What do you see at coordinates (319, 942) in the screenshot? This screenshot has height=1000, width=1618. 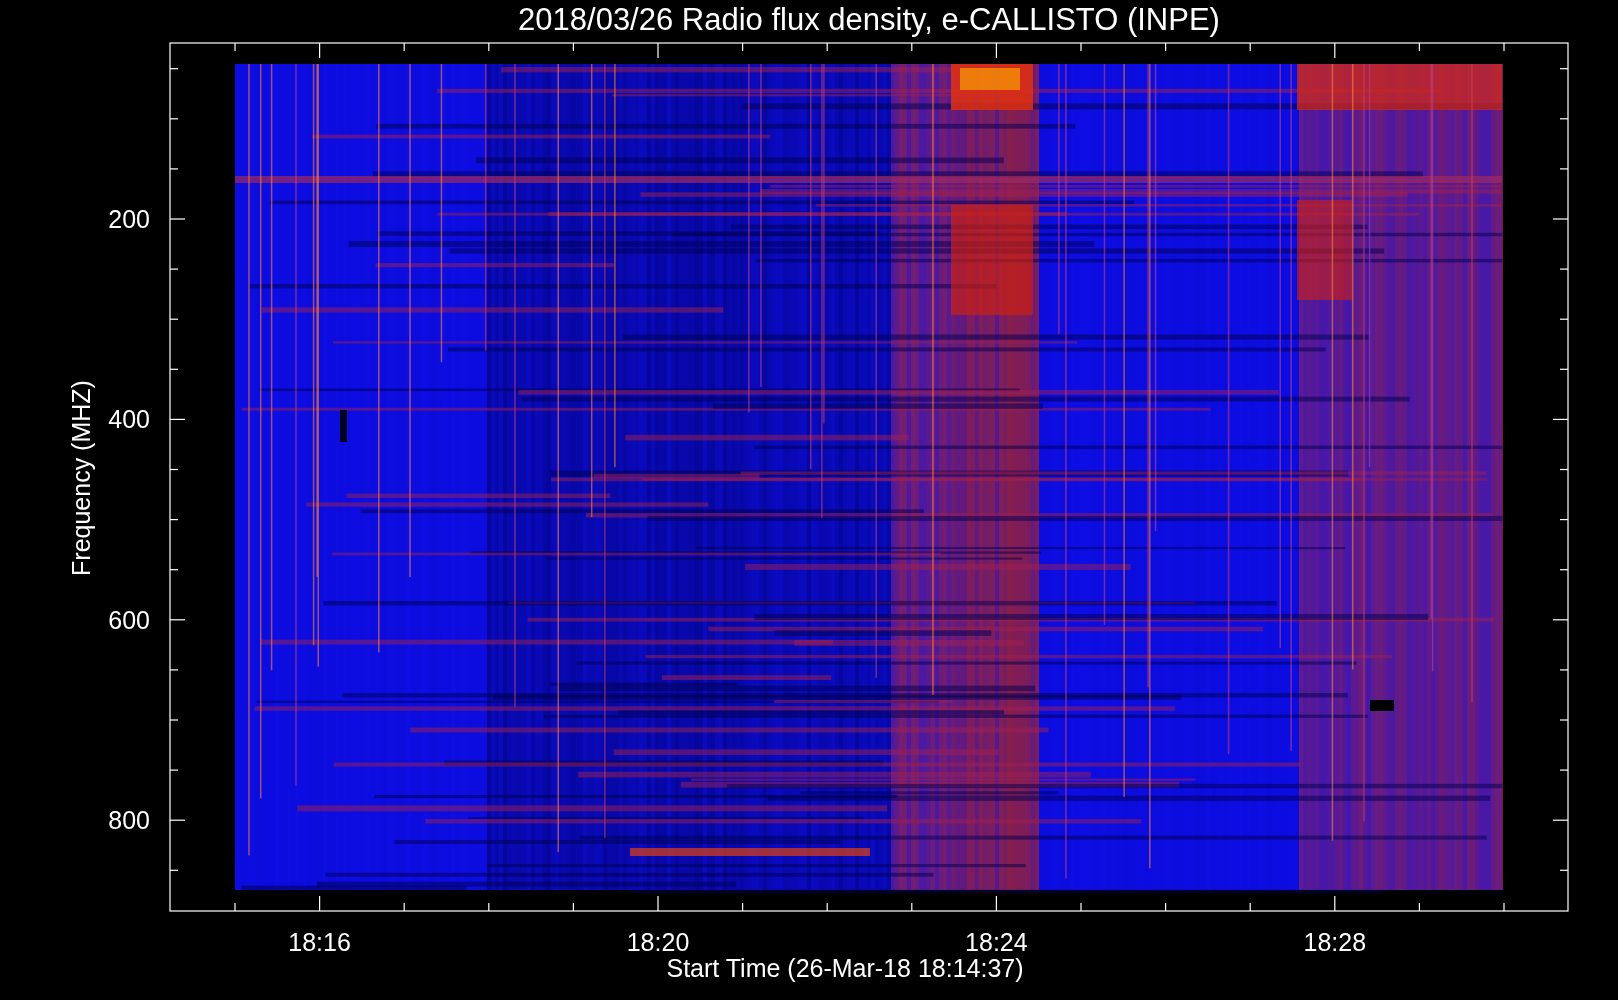 I see `tick-label: 18:16` at bounding box center [319, 942].